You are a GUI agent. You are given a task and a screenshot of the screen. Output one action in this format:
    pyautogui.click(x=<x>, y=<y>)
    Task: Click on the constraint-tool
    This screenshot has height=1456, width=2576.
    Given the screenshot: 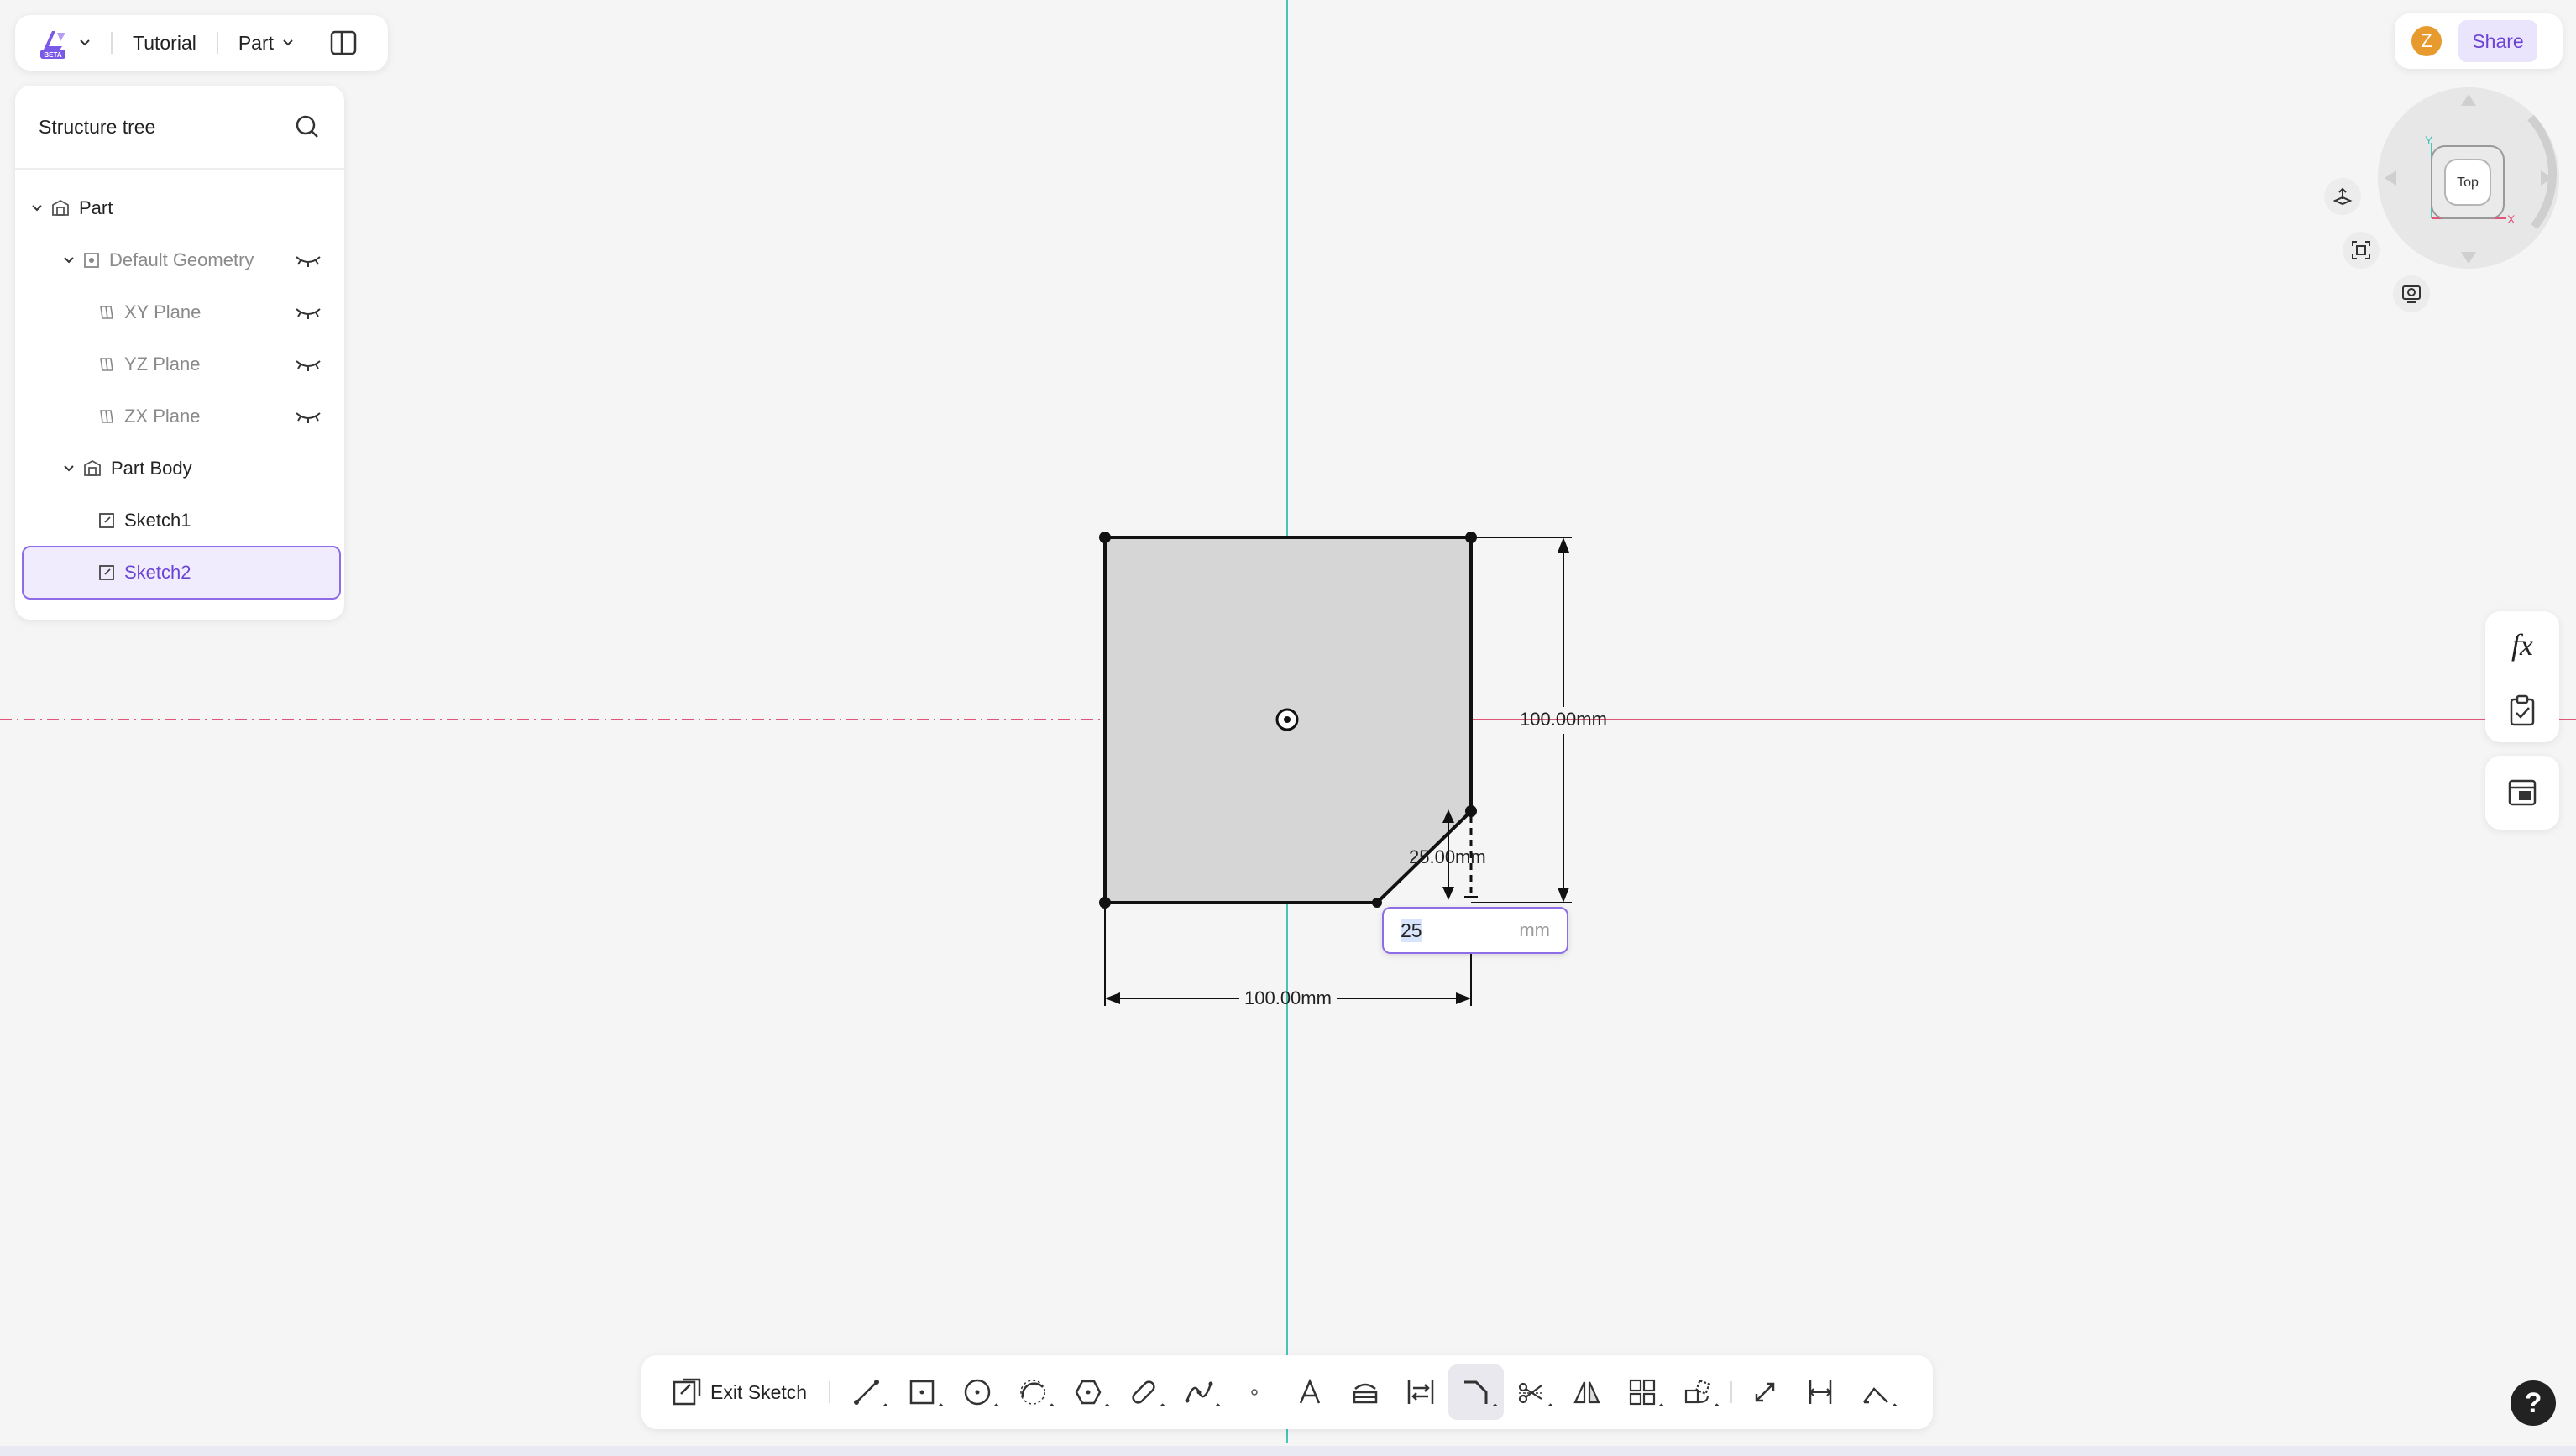 What is the action you would take?
    pyautogui.click(x=1876, y=1392)
    